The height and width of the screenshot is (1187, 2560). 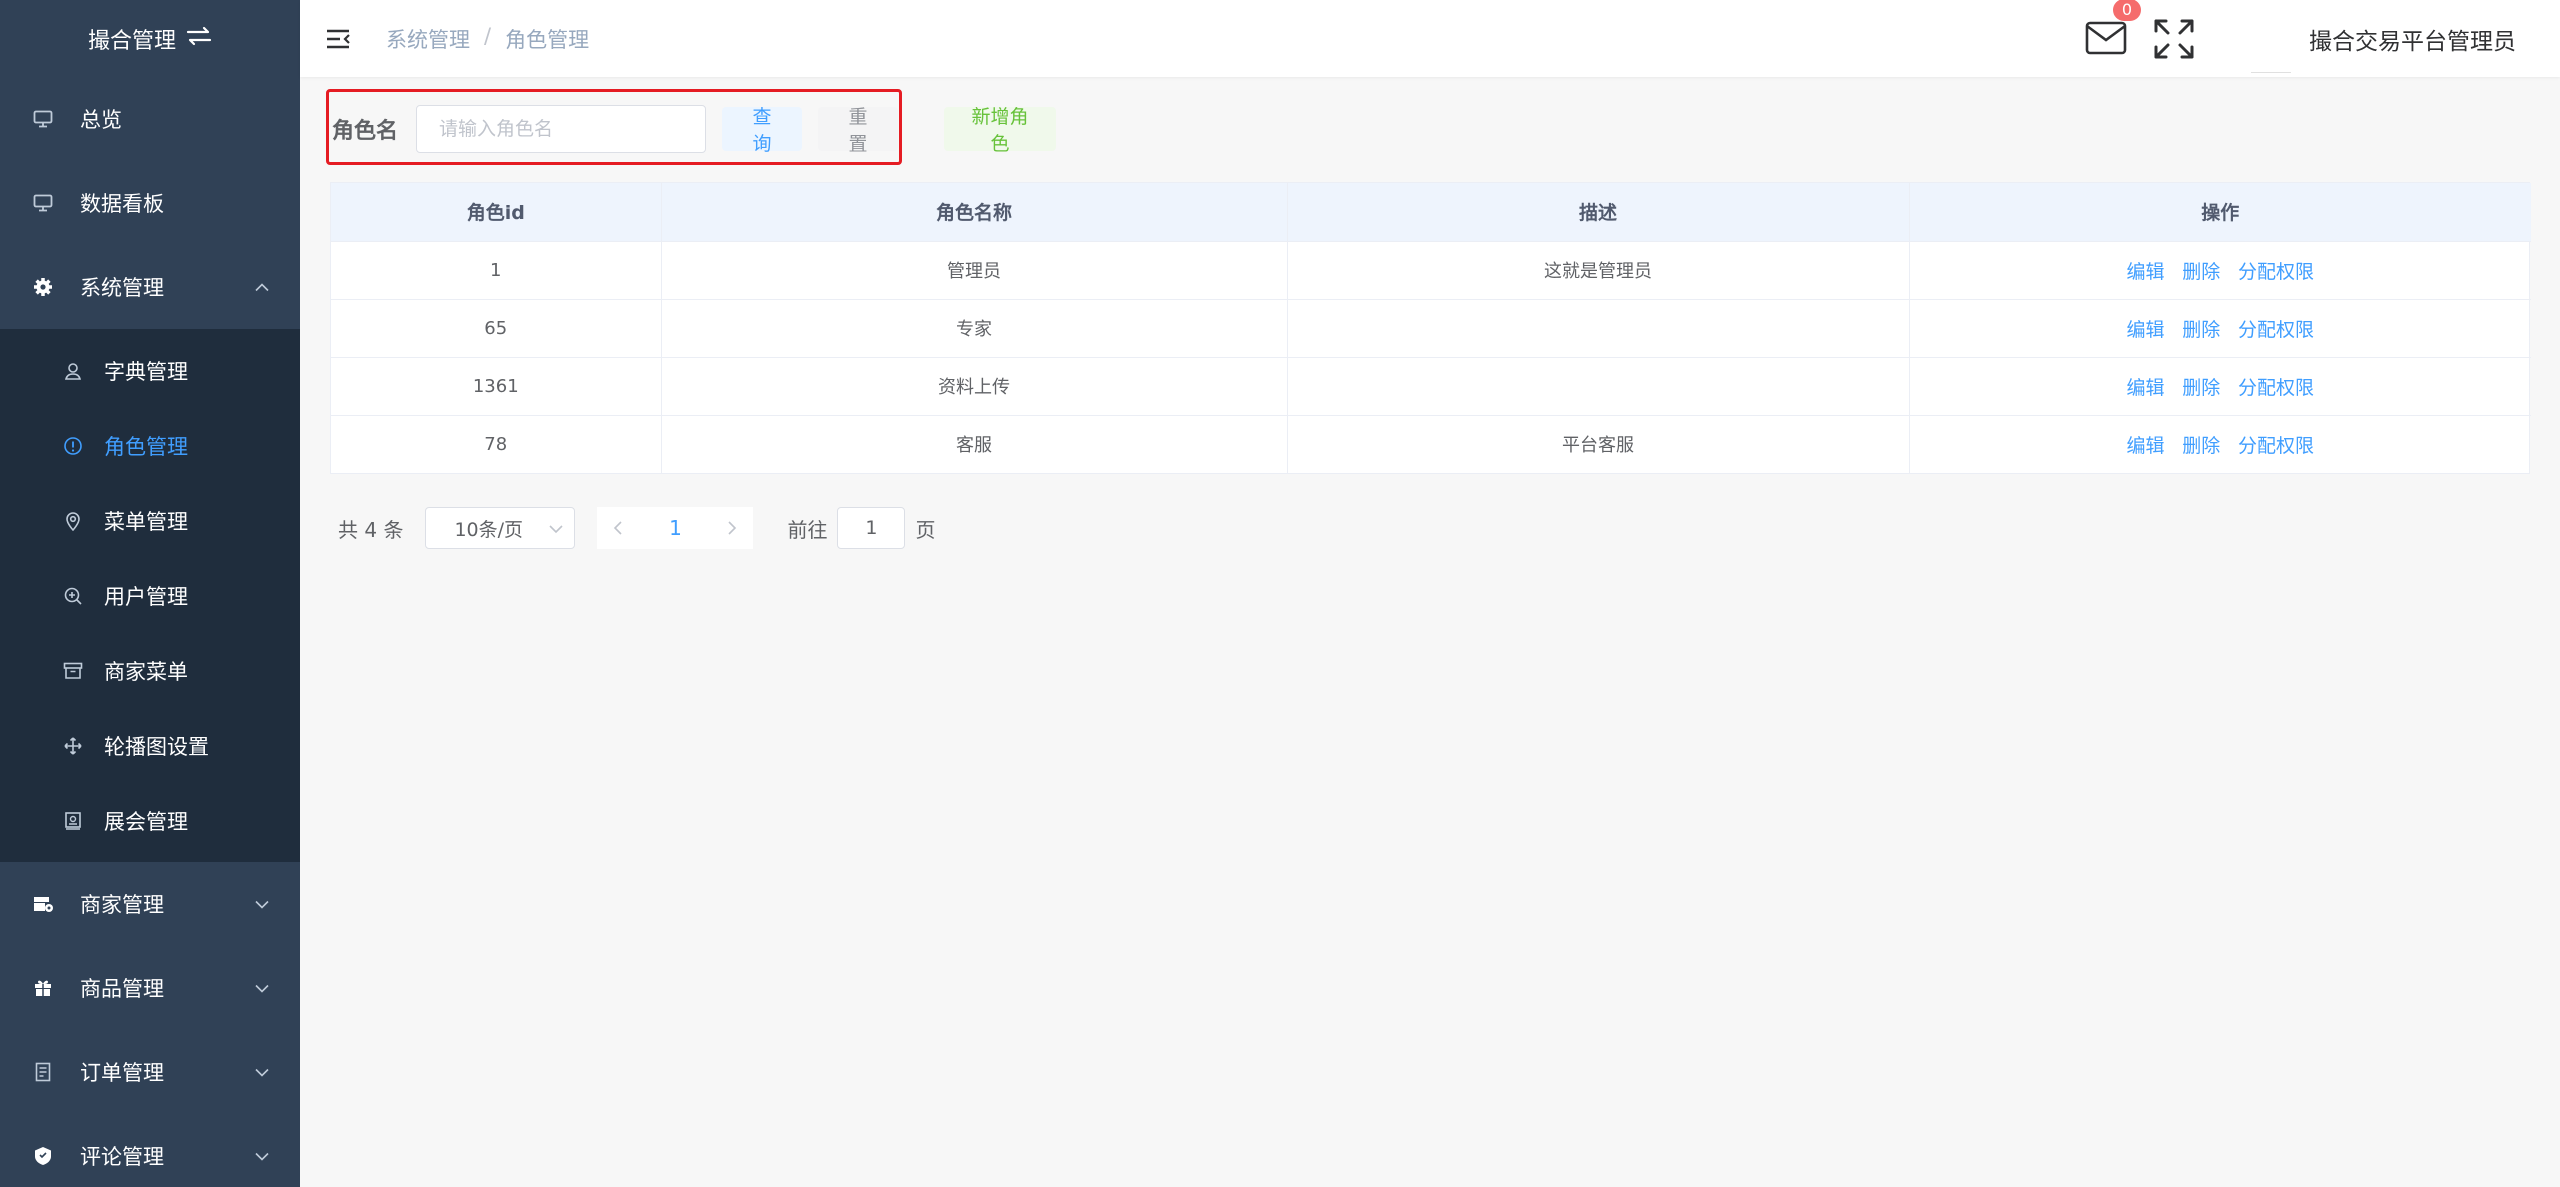 I want to click on avatar, so click(x=2271, y=39).